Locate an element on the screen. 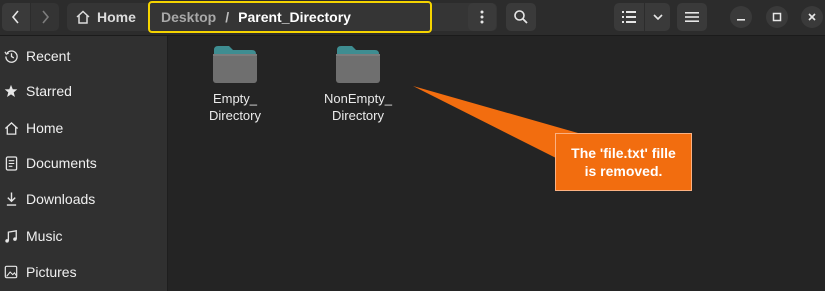 Image resolution: width=825 pixels, height=291 pixels. callout-text: The 'file.txt' fille is removed. is located at coordinates (623, 162).